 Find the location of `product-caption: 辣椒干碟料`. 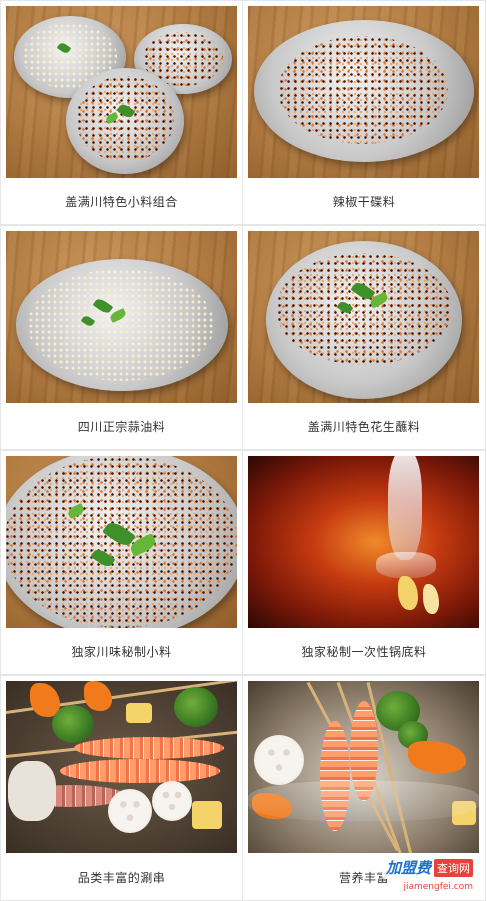

product-caption: 辣椒干碟料 is located at coordinates (364, 202).